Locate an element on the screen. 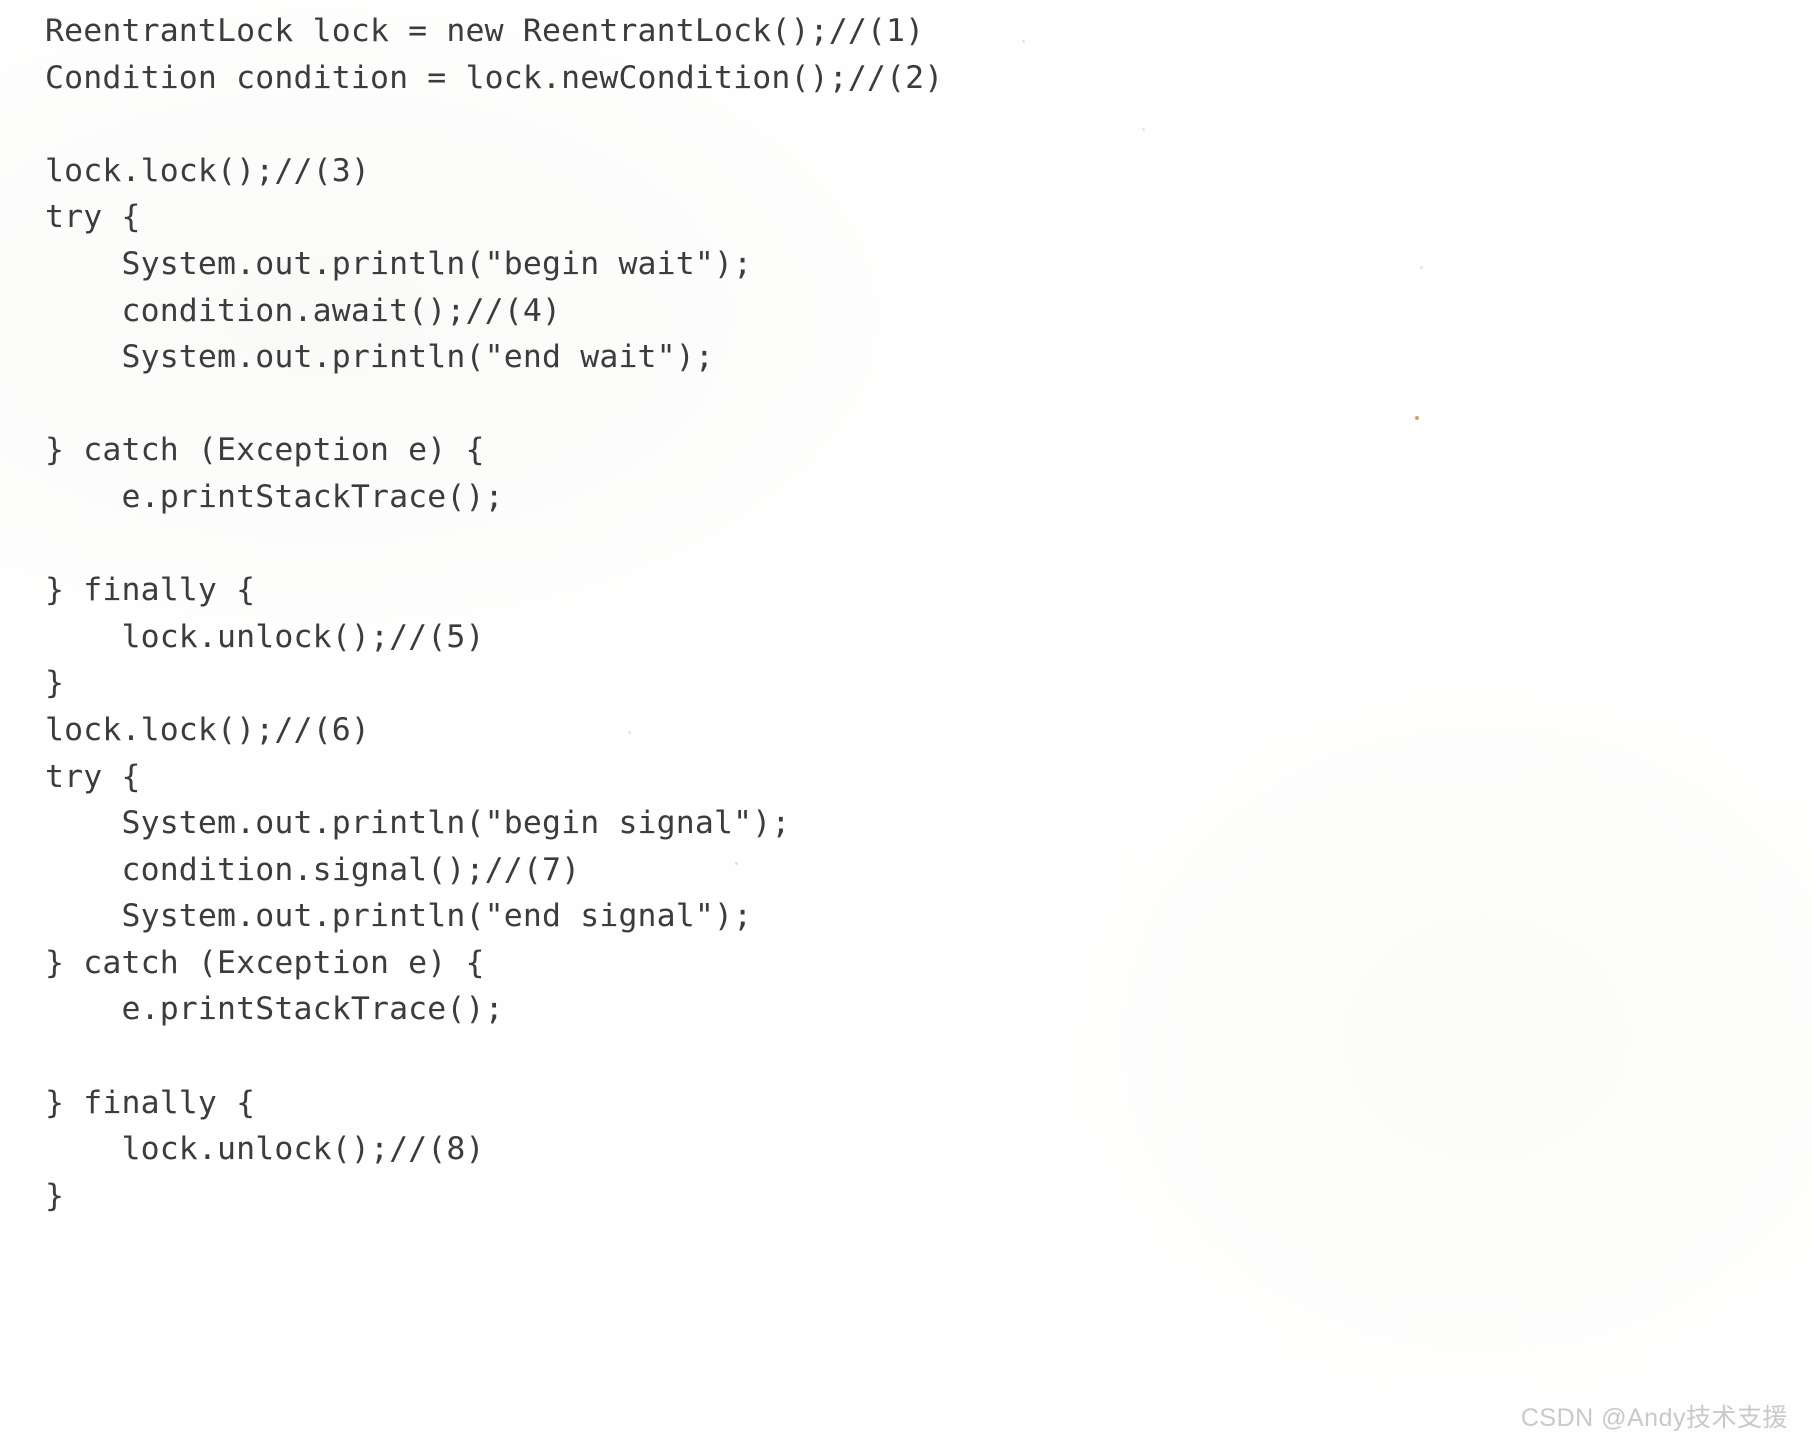 The image size is (1812, 1442). code-line: condition.signal();//(7) is located at coordinates (313, 869).